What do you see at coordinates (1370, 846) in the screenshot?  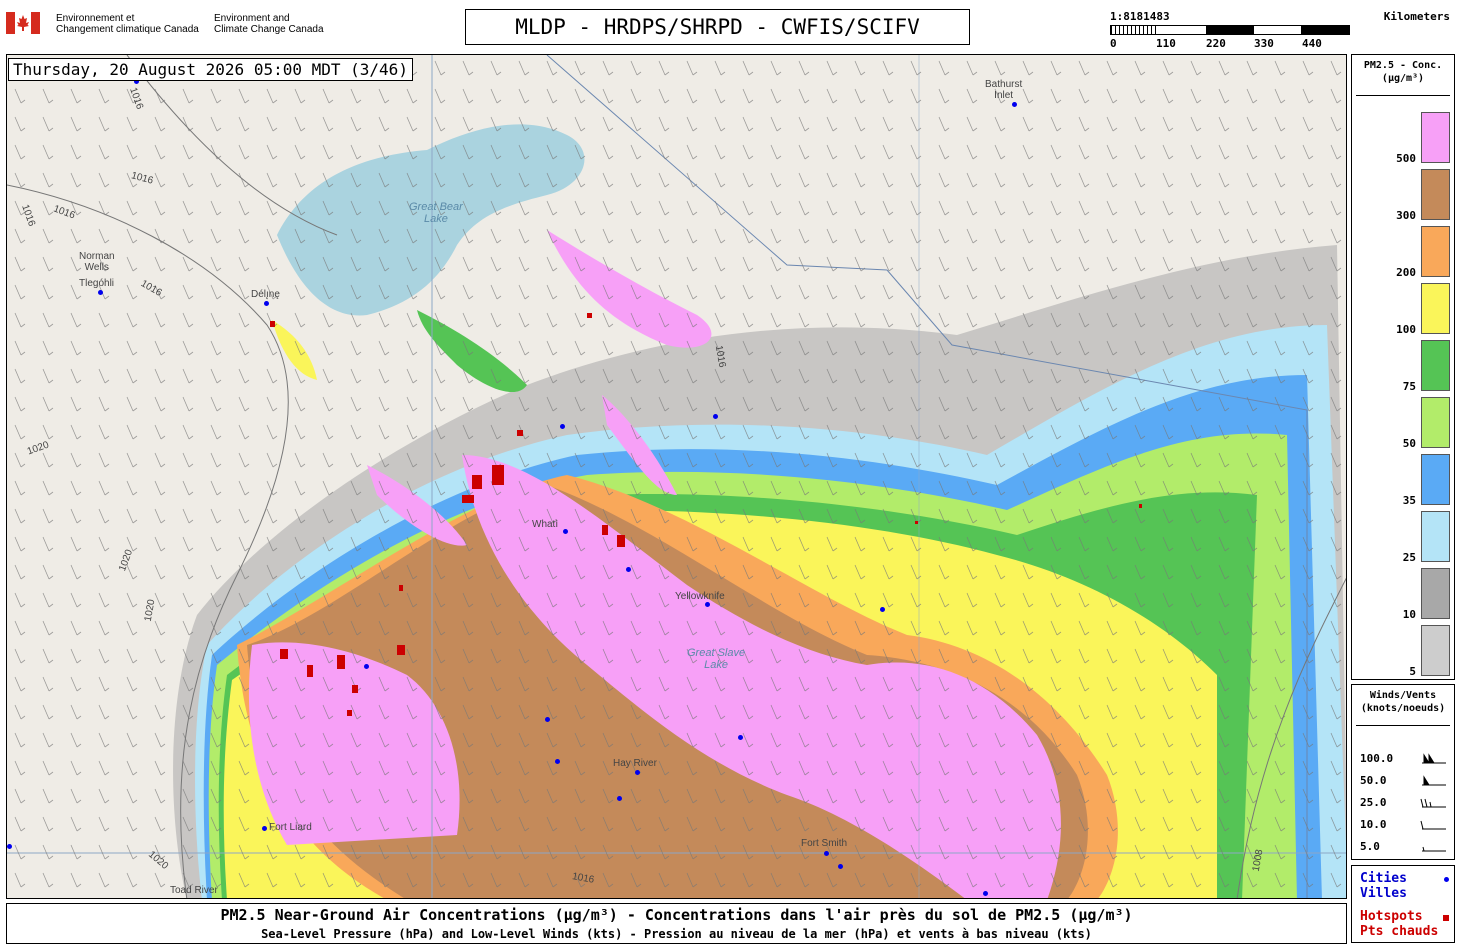 I see `wind-level-label: 5.0` at bounding box center [1370, 846].